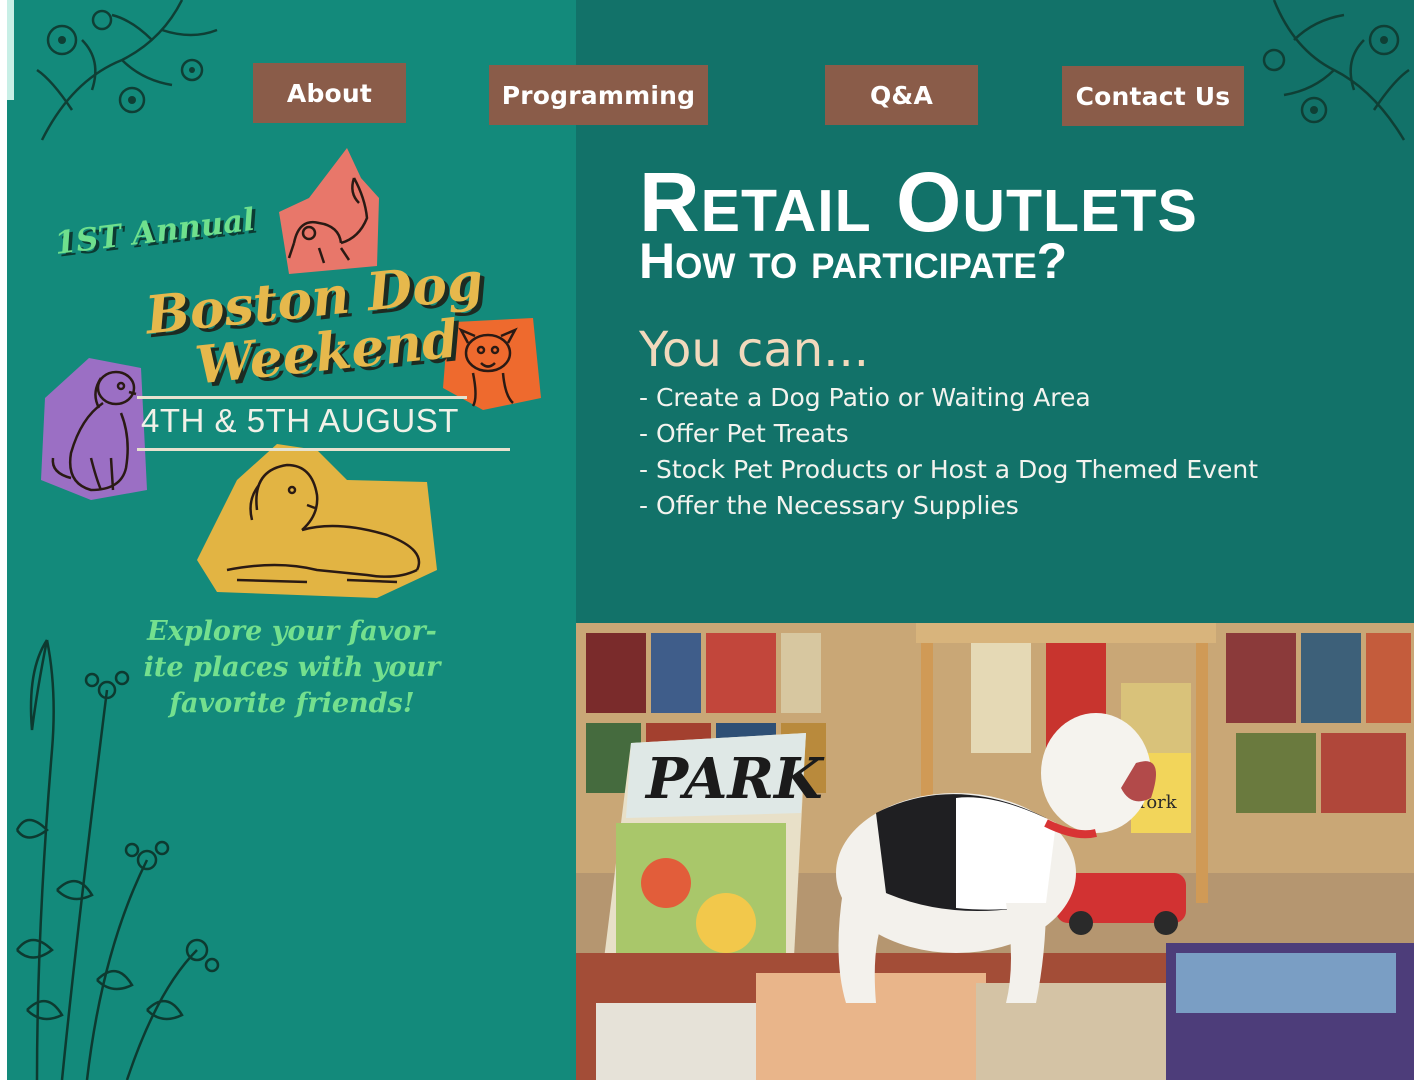  What do you see at coordinates (598, 95) in the screenshot?
I see `nav-programming-button: Programming` at bounding box center [598, 95].